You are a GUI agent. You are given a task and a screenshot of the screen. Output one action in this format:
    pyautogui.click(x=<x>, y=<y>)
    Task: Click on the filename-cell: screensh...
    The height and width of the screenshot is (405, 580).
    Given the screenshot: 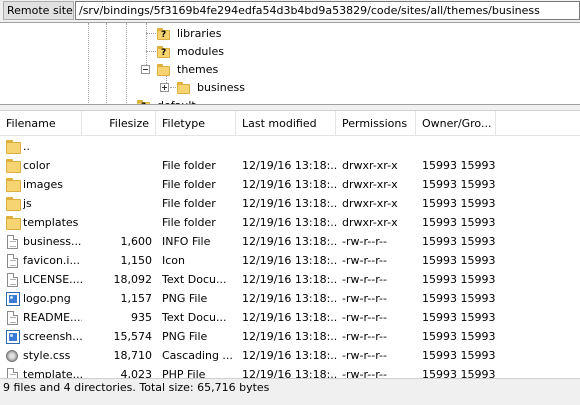 What is the action you would take?
    pyautogui.click(x=43, y=336)
    